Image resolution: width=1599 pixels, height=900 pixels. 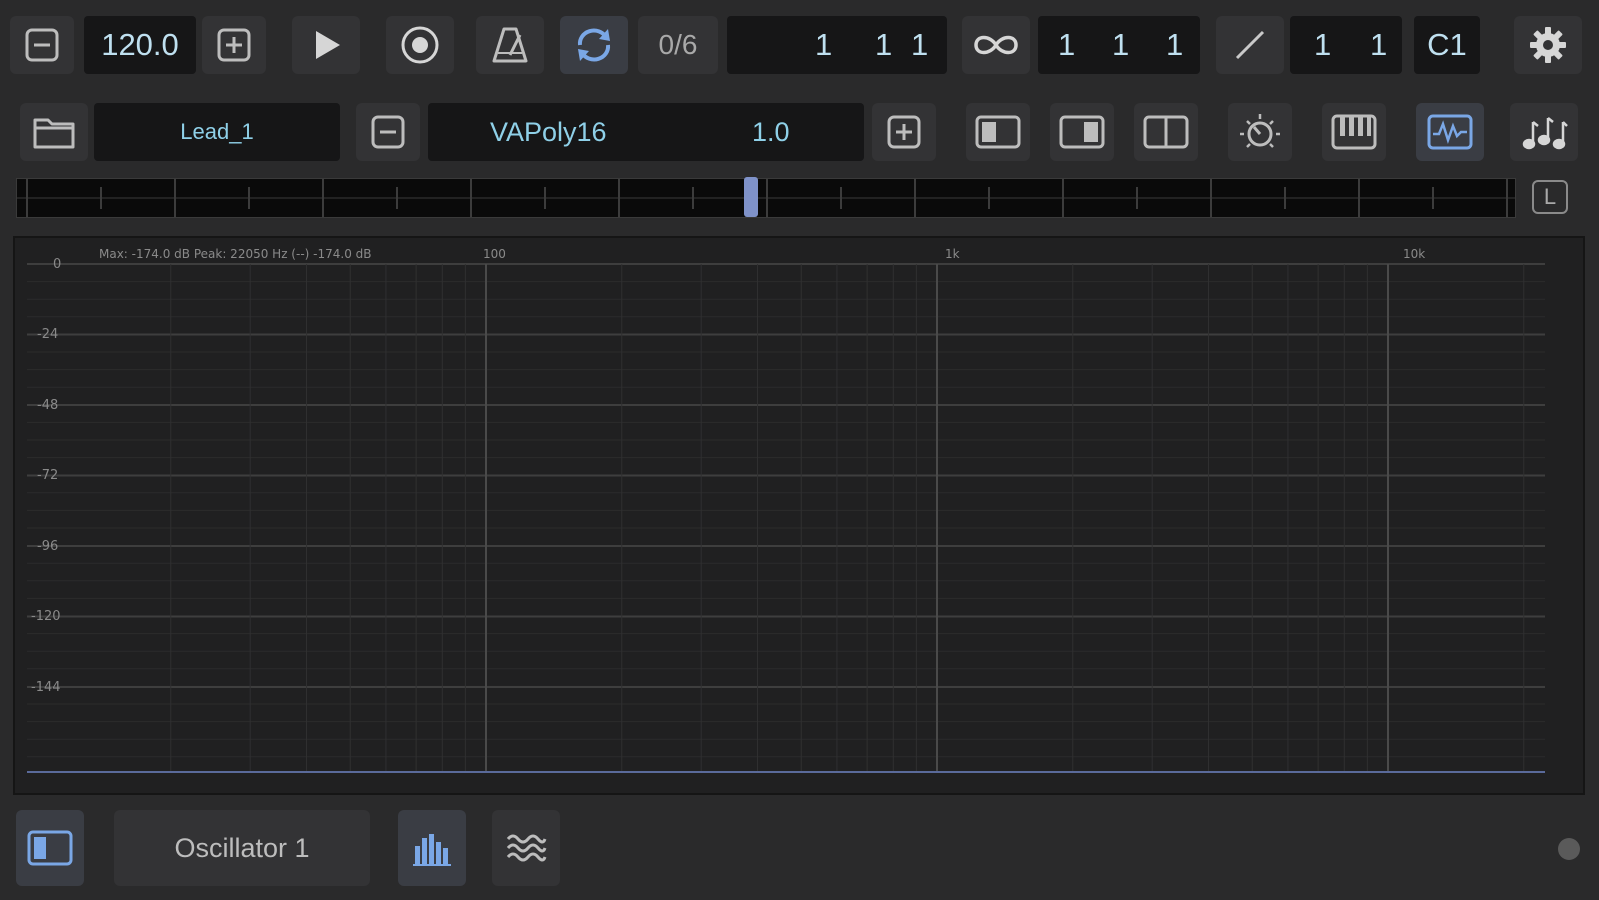 I want to click on synth-version: 1.0, so click(x=771, y=131).